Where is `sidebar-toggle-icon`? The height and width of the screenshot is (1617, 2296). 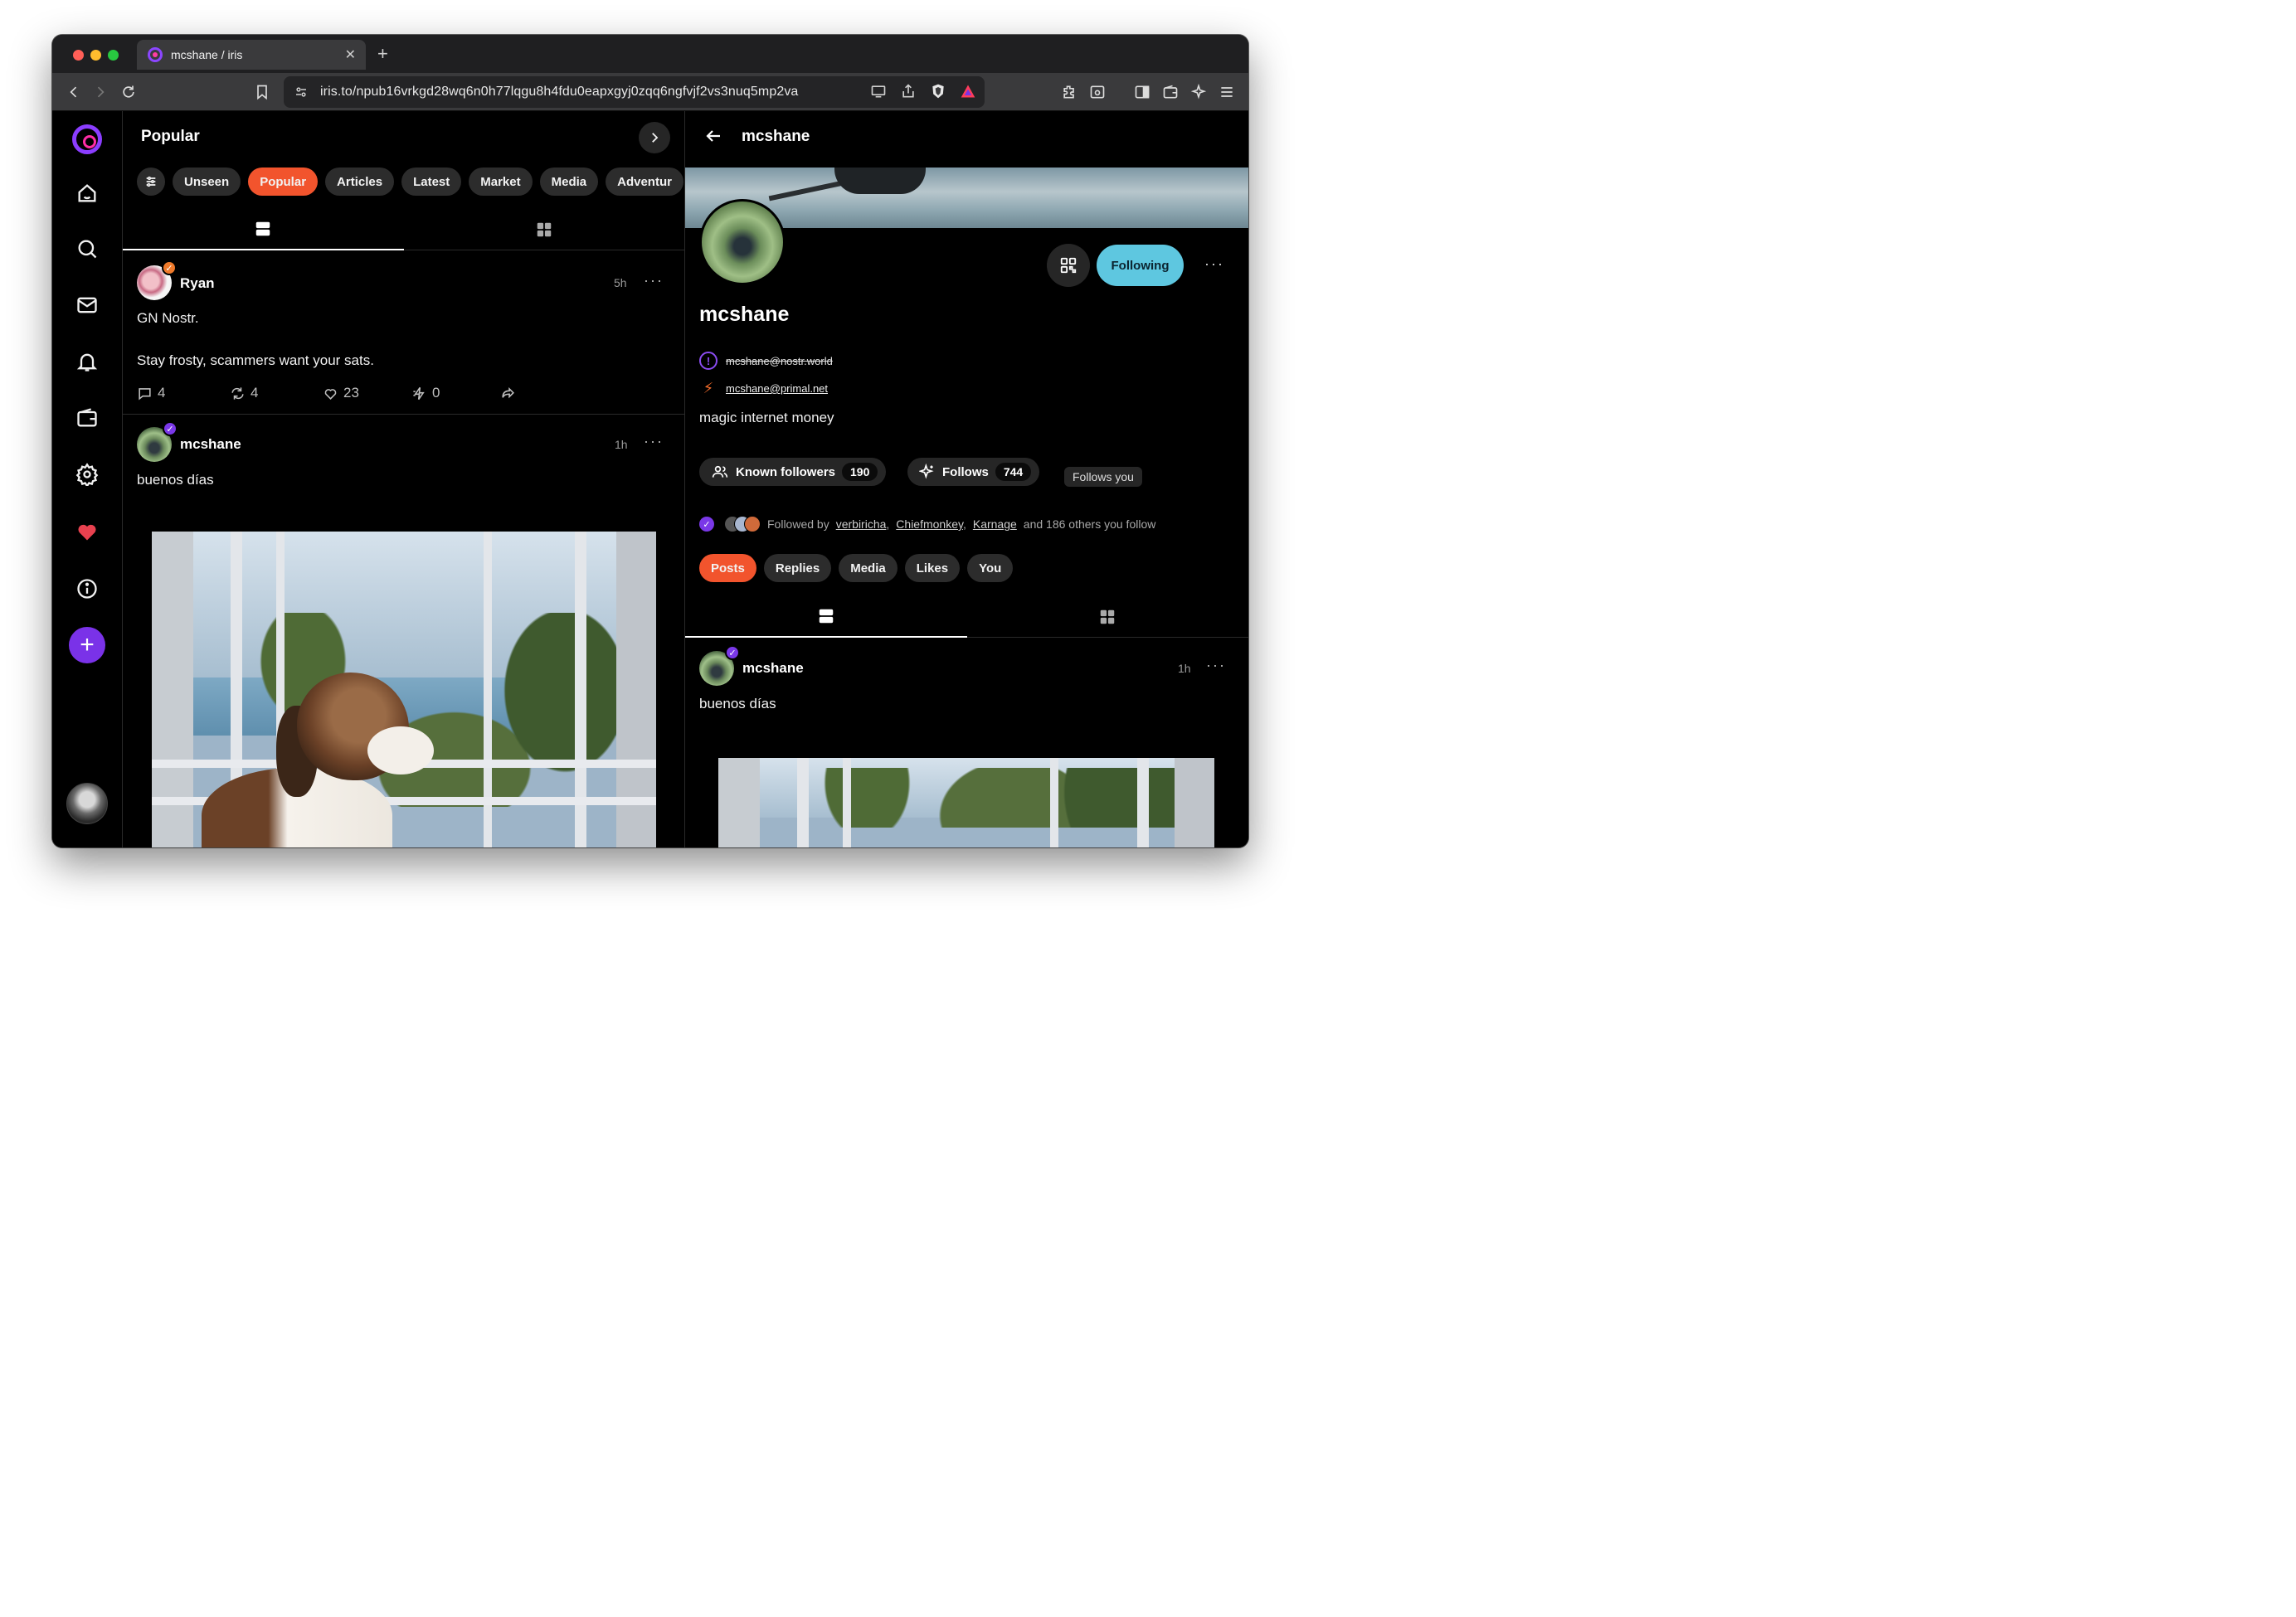
sidebar-toggle-icon is located at coordinates (1142, 92).